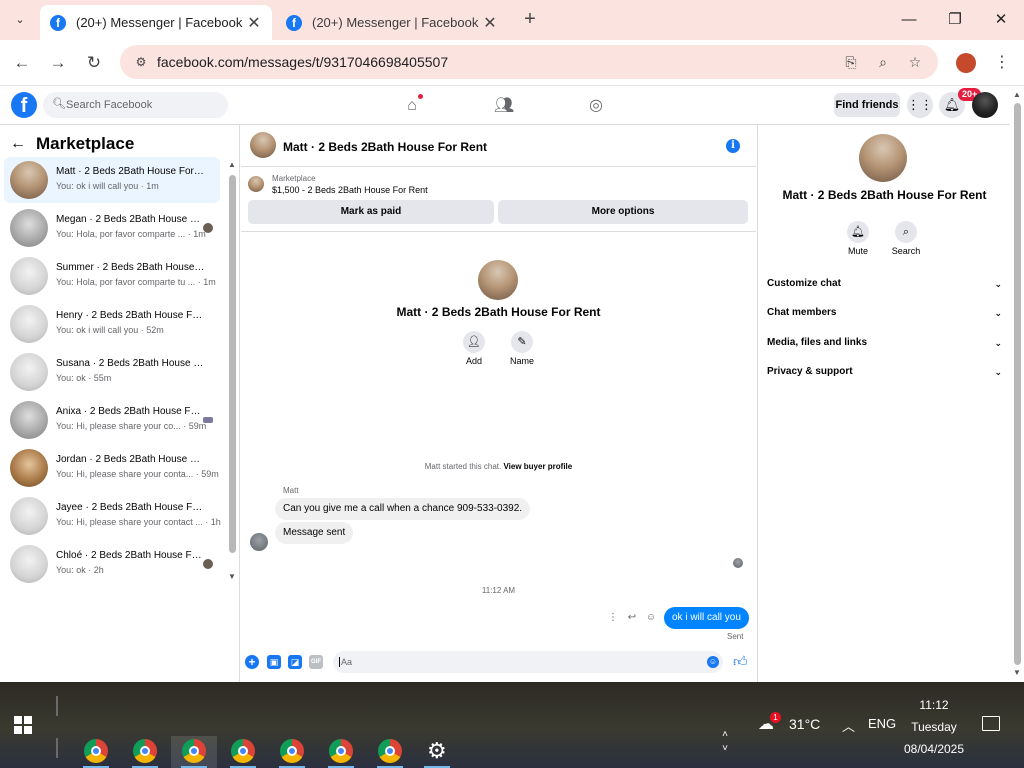 The width and height of the screenshot is (1024, 768). What do you see at coordinates (985, 105) in the screenshot?
I see `account-avatar` at bounding box center [985, 105].